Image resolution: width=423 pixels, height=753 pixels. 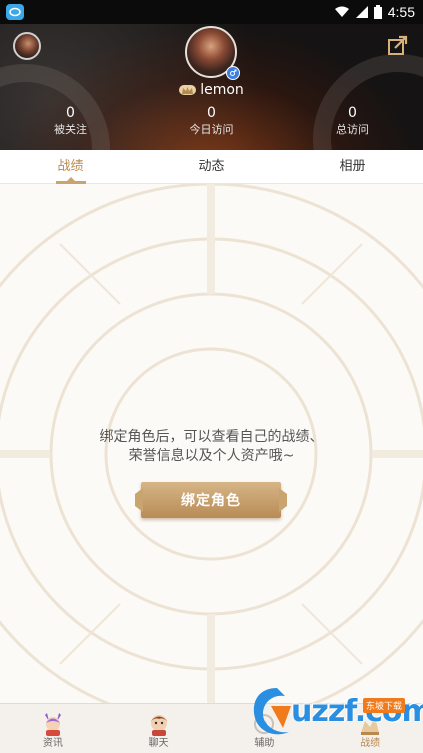 What do you see at coordinates (158, 743) in the screenshot?
I see `nav-label: 聊天` at bounding box center [158, 743].